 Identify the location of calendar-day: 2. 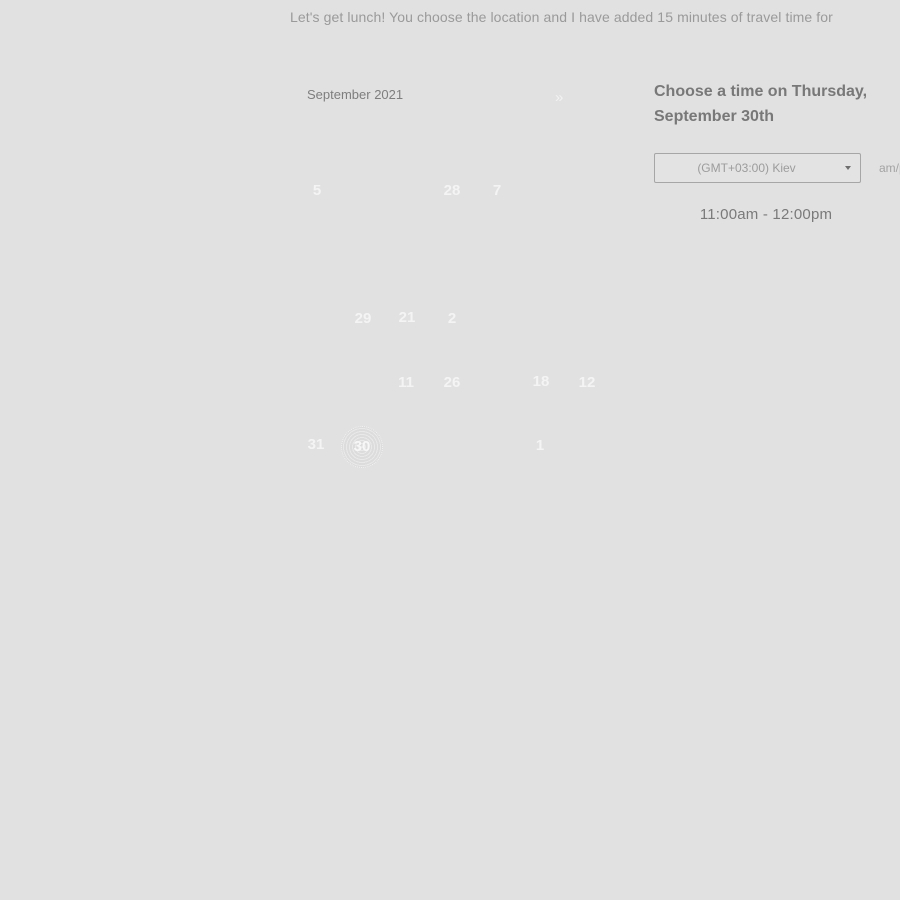
(452, 319).